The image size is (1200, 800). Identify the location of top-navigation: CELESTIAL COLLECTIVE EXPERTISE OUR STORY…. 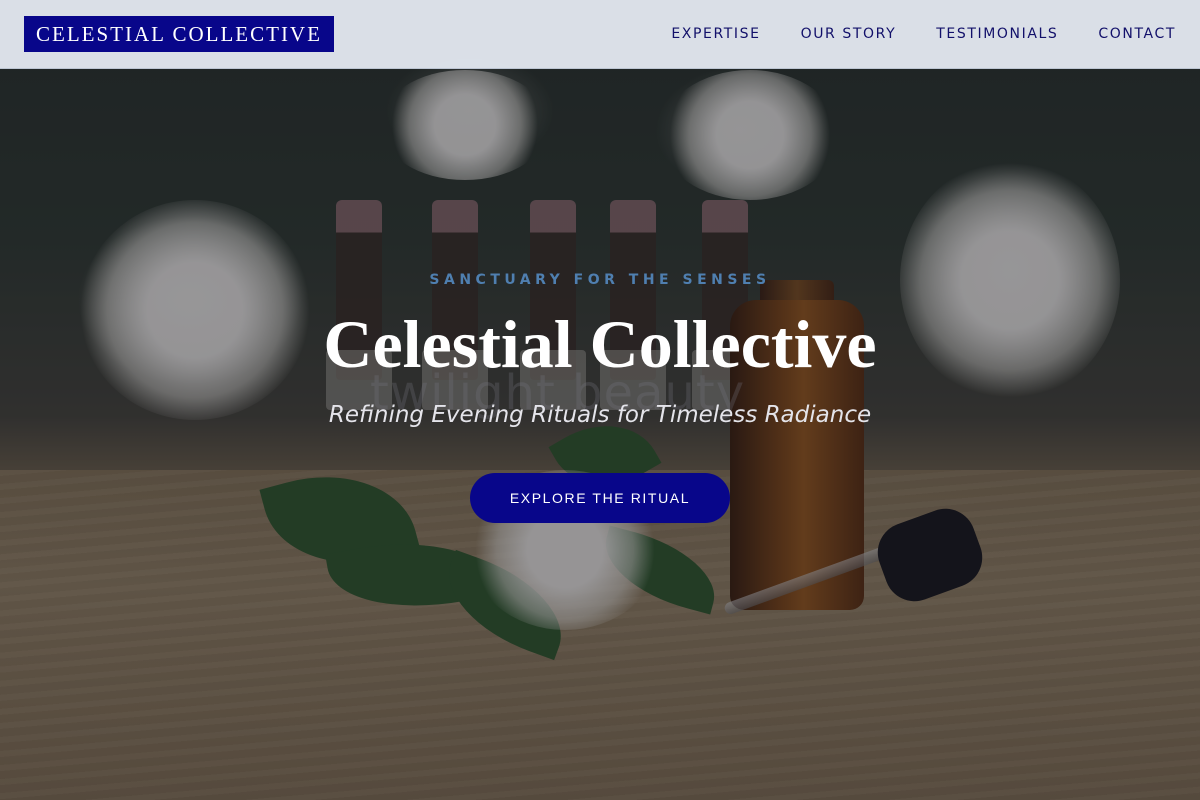
(600, 34).